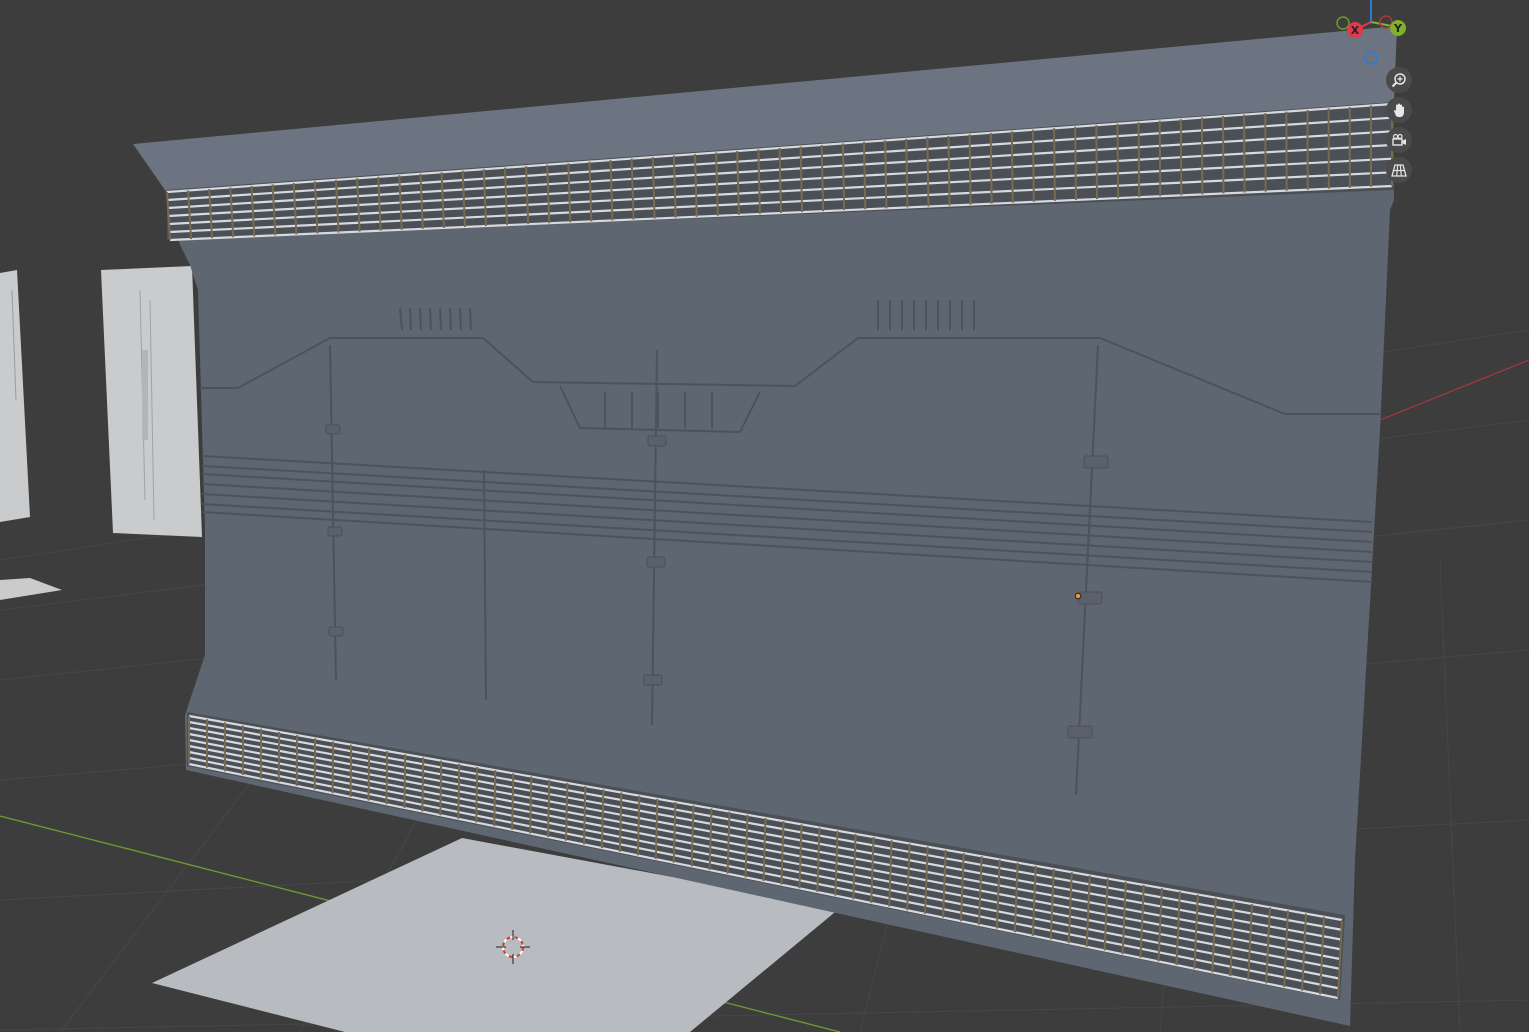  I want to click on zoom-button, so click(1399, 80).